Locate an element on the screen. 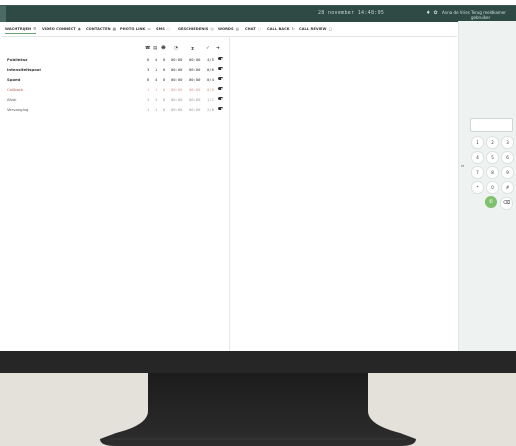 Image resolution: width=516 pixels, height=446 pixels. date-time: 28 november 14:48:05 is located at coordinates (351, 13).